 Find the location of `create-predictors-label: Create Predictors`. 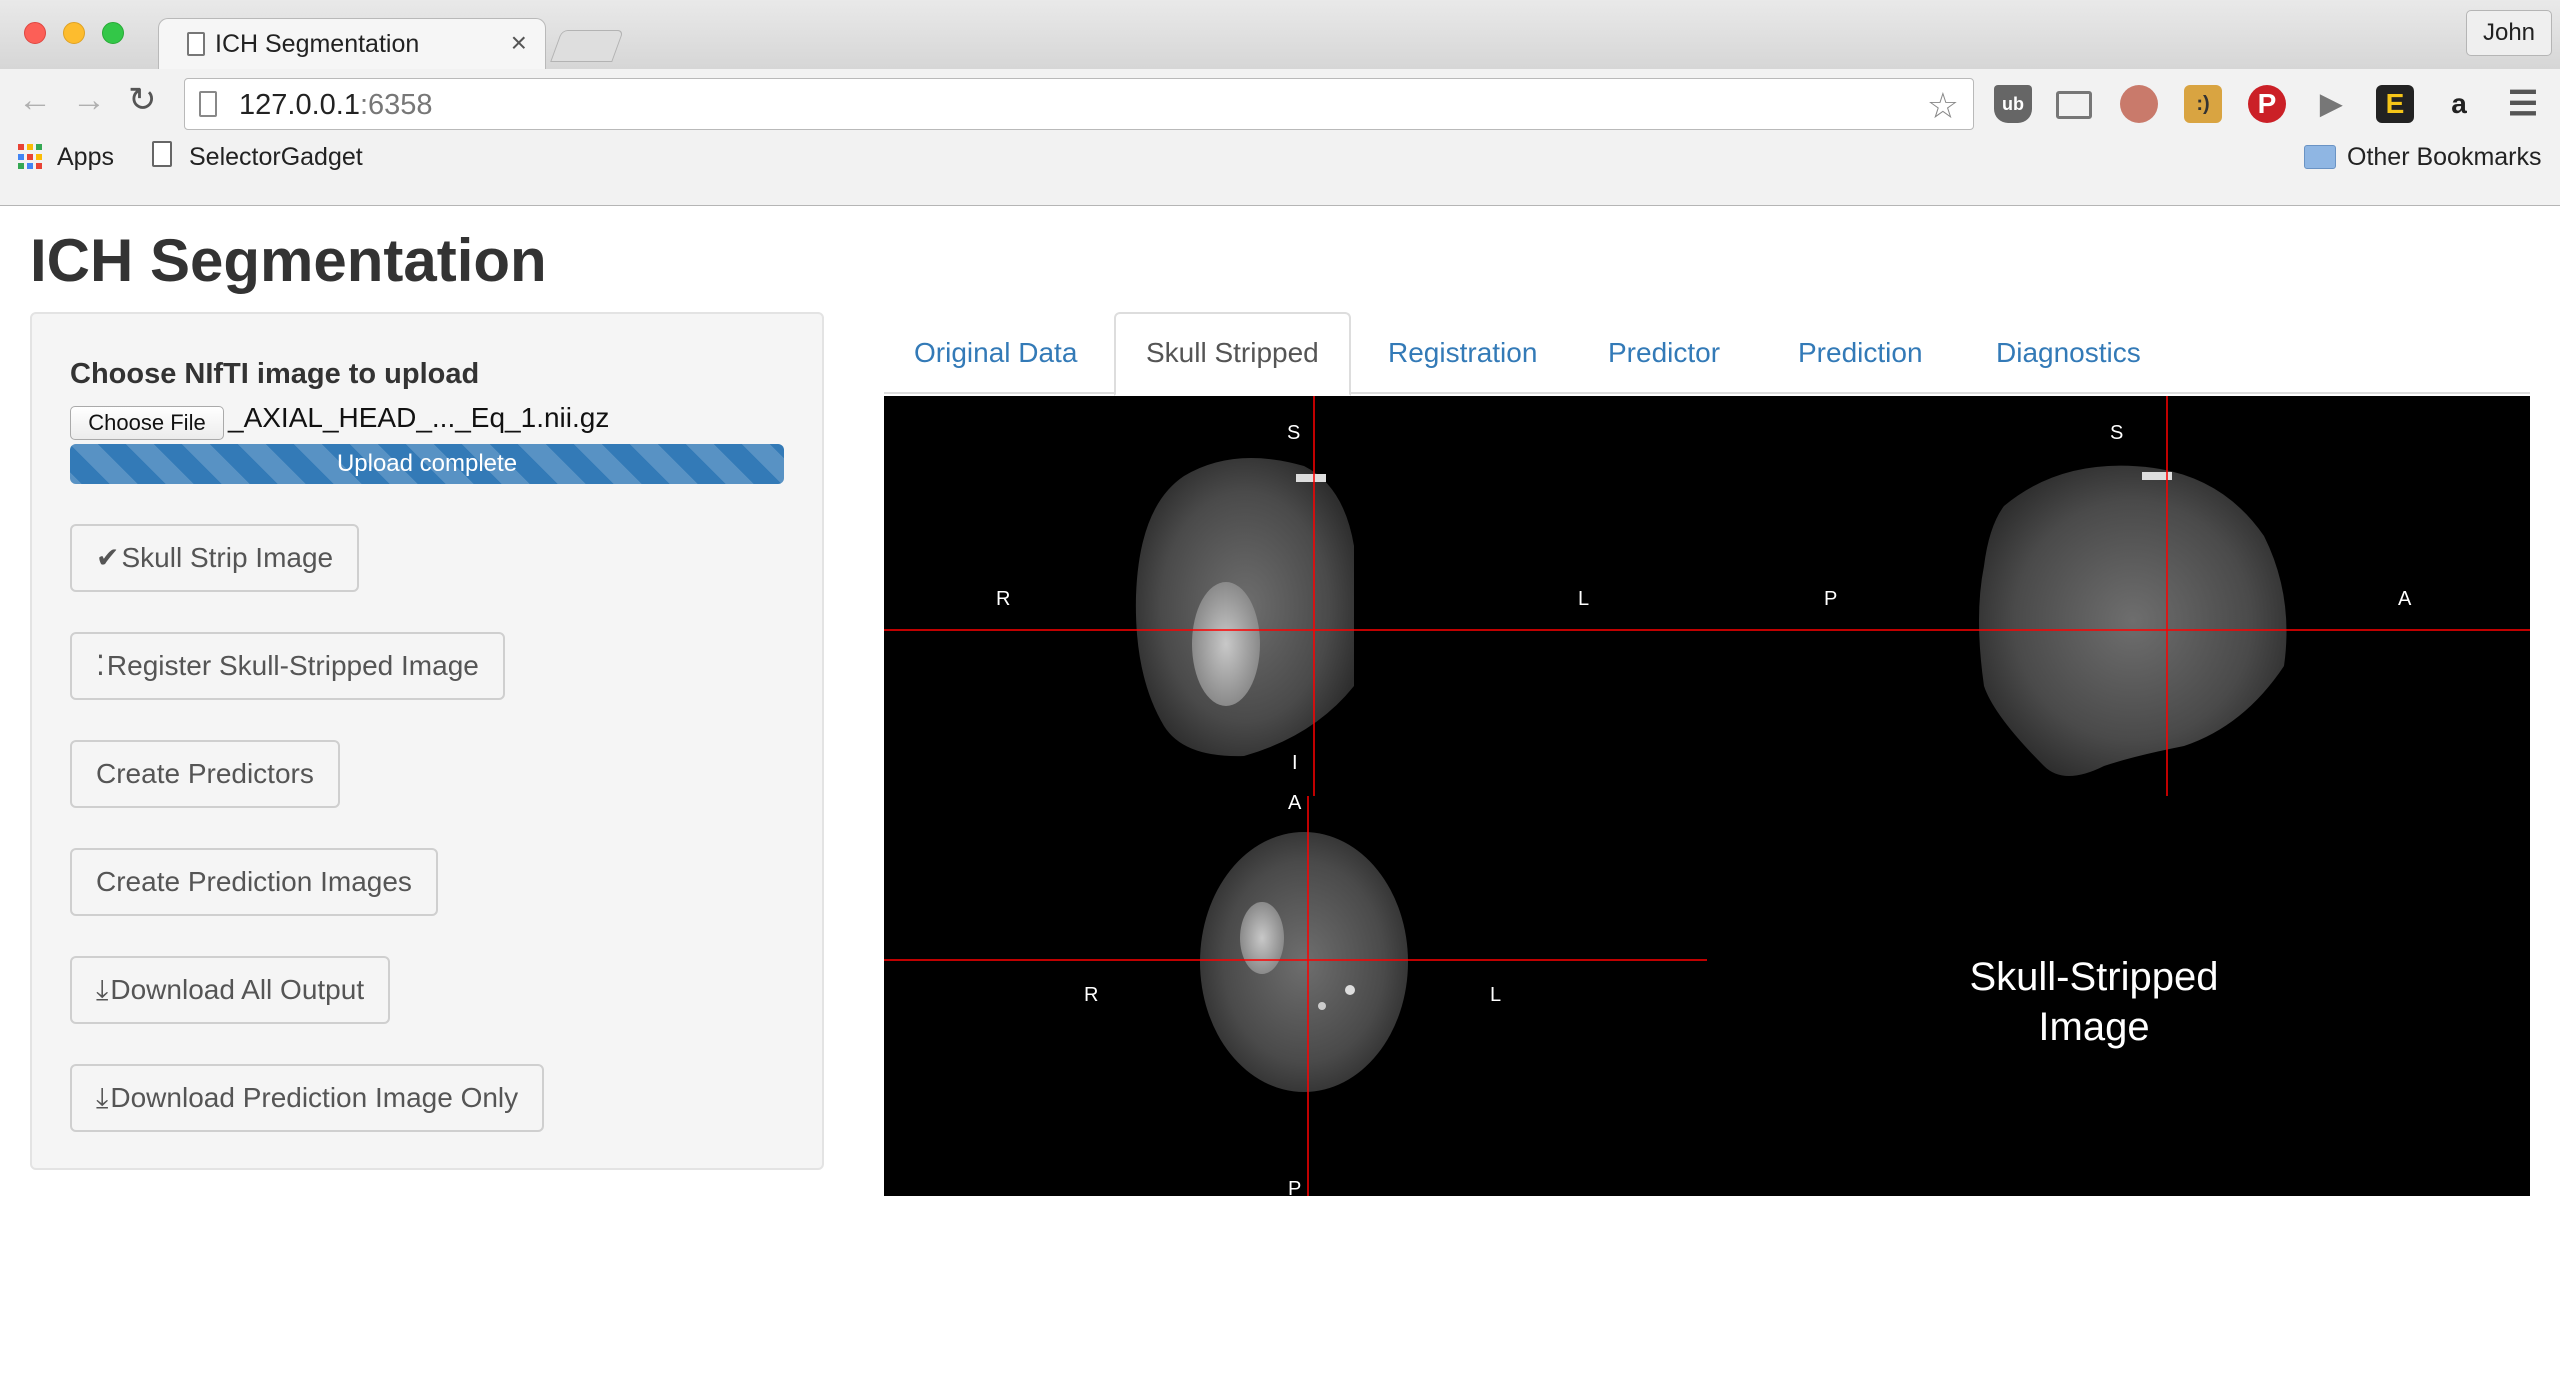

create-predictors-label: Create Predictors is located at coordinates (205, 773).